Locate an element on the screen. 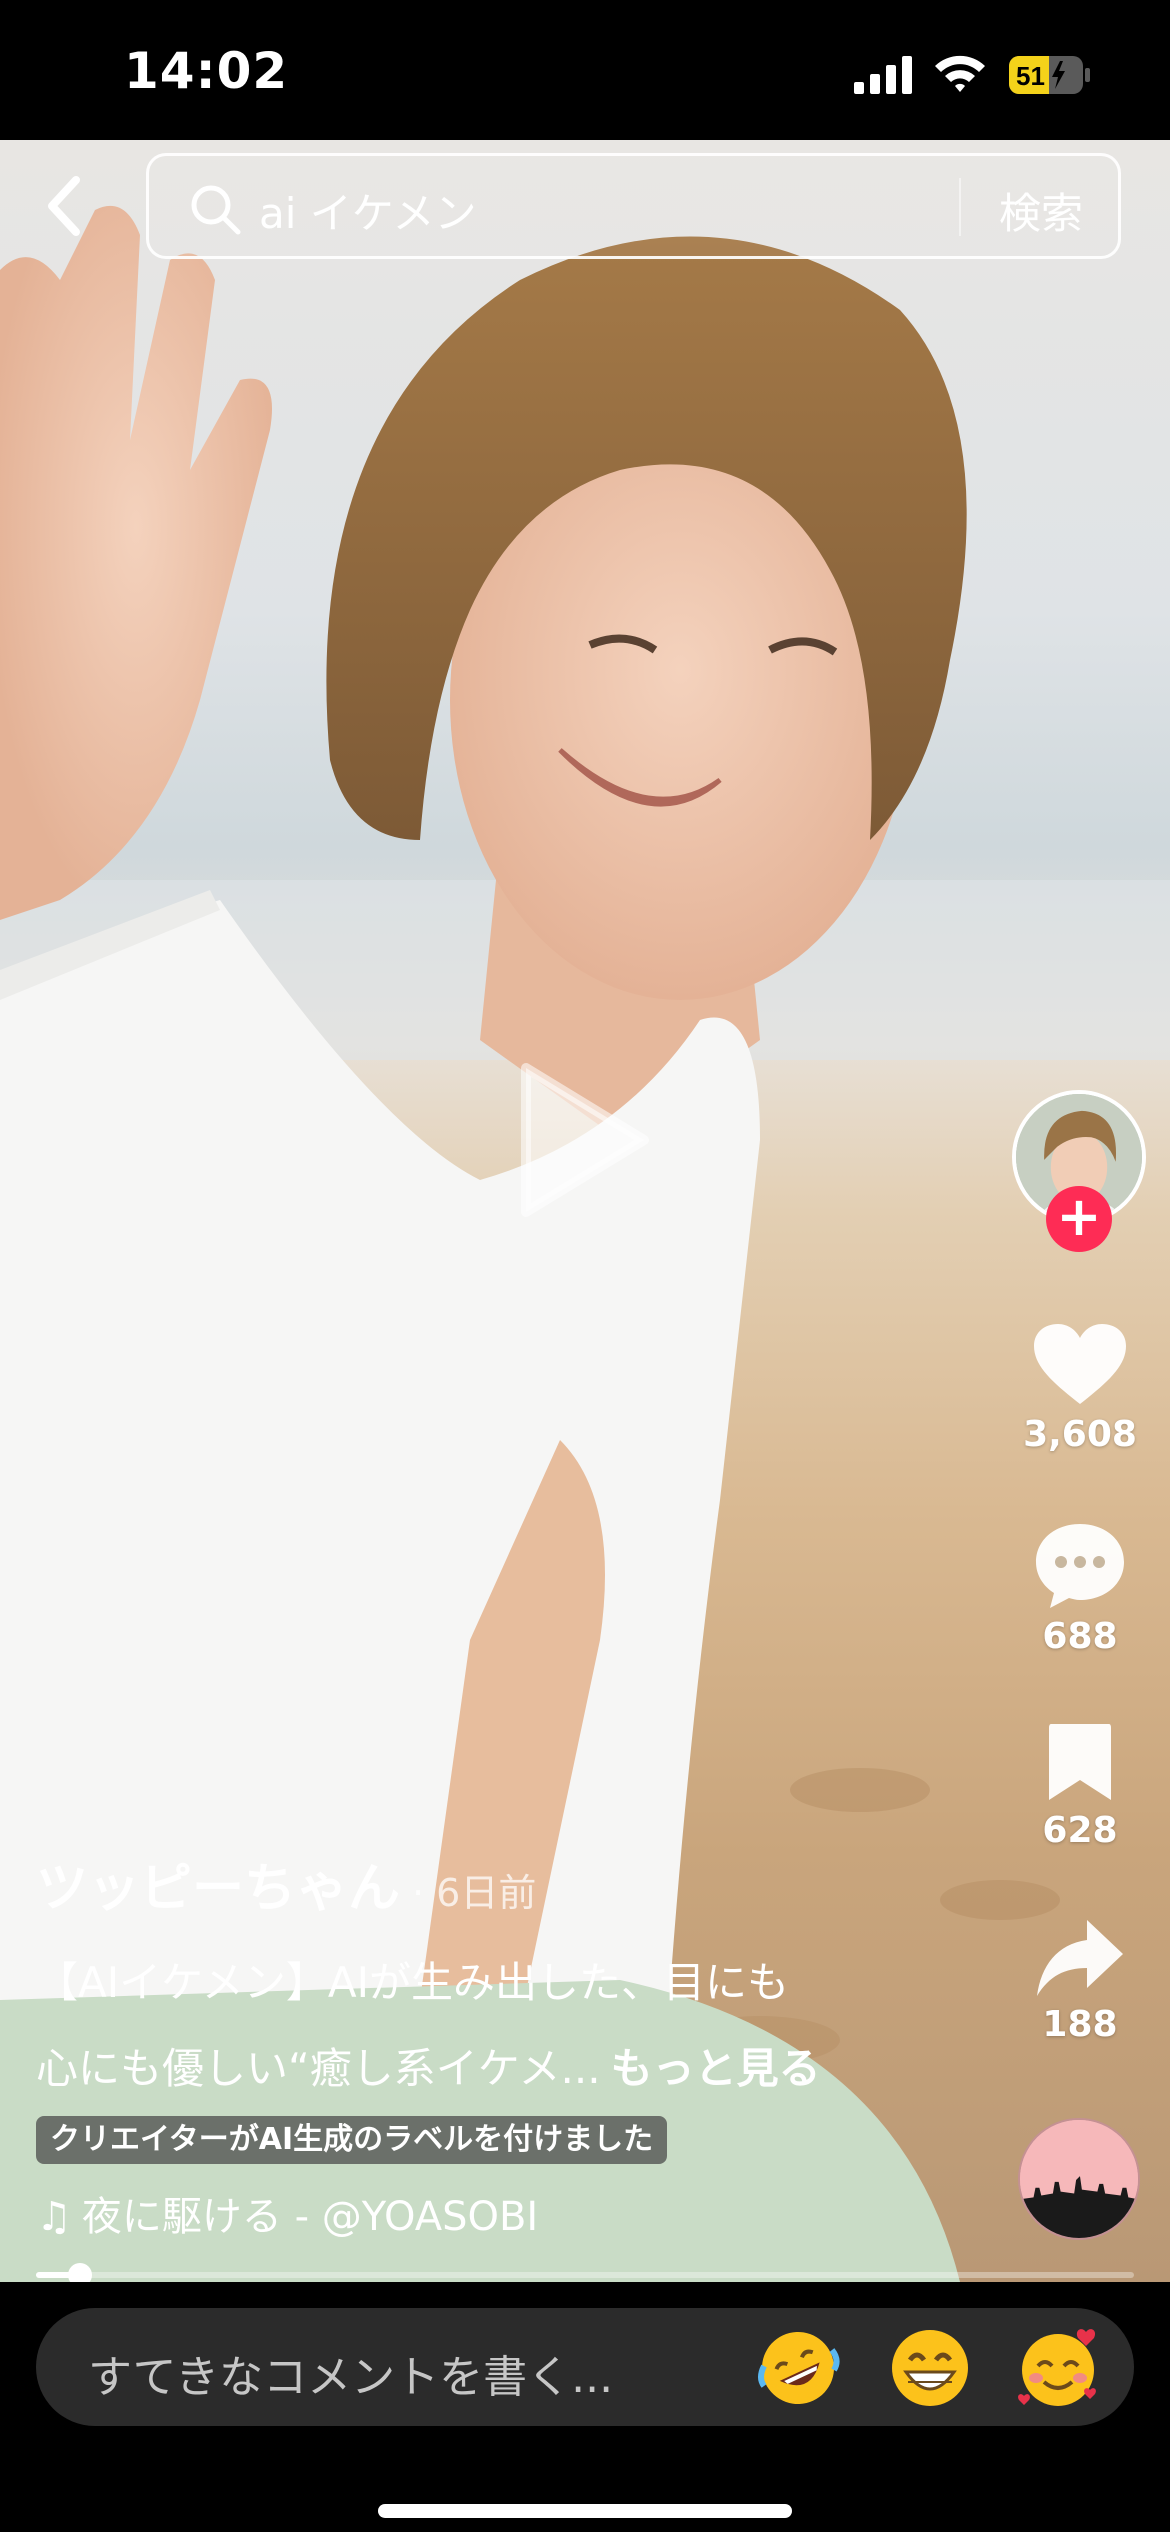 Image resolution: width=1170 pixels, height=2532 pixels. back-button is located at coordinates (67, 206).